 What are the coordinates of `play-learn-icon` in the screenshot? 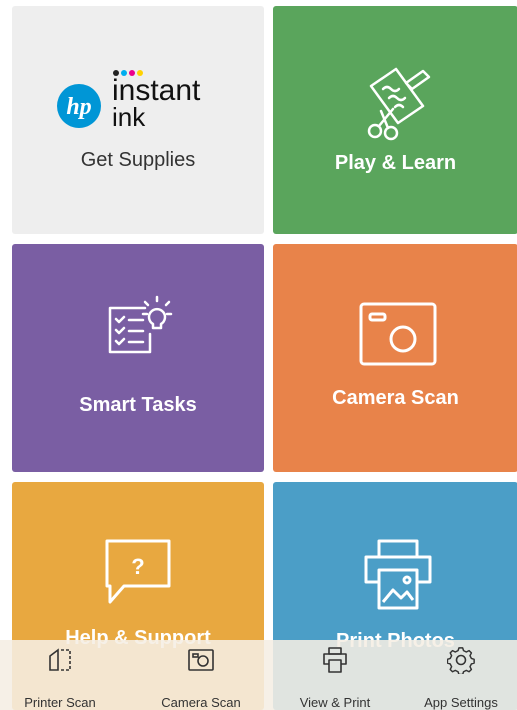 It's located at (399, 104).